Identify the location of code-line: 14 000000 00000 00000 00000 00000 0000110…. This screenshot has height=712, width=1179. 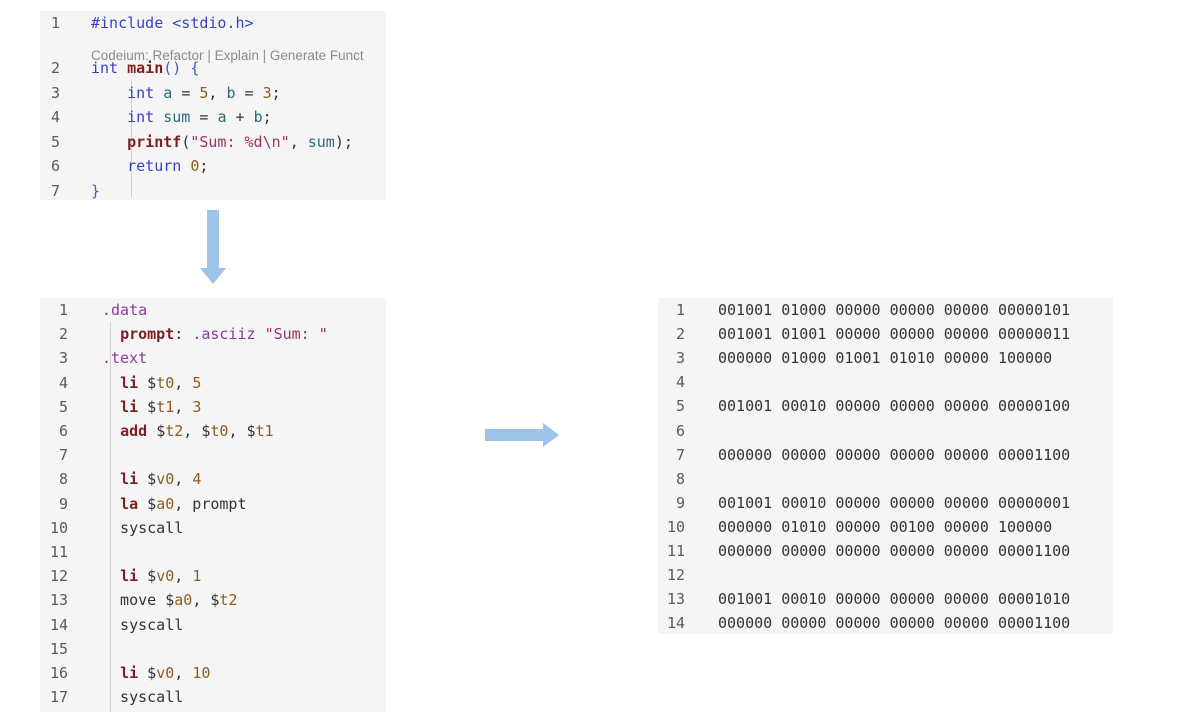
(885, 622).